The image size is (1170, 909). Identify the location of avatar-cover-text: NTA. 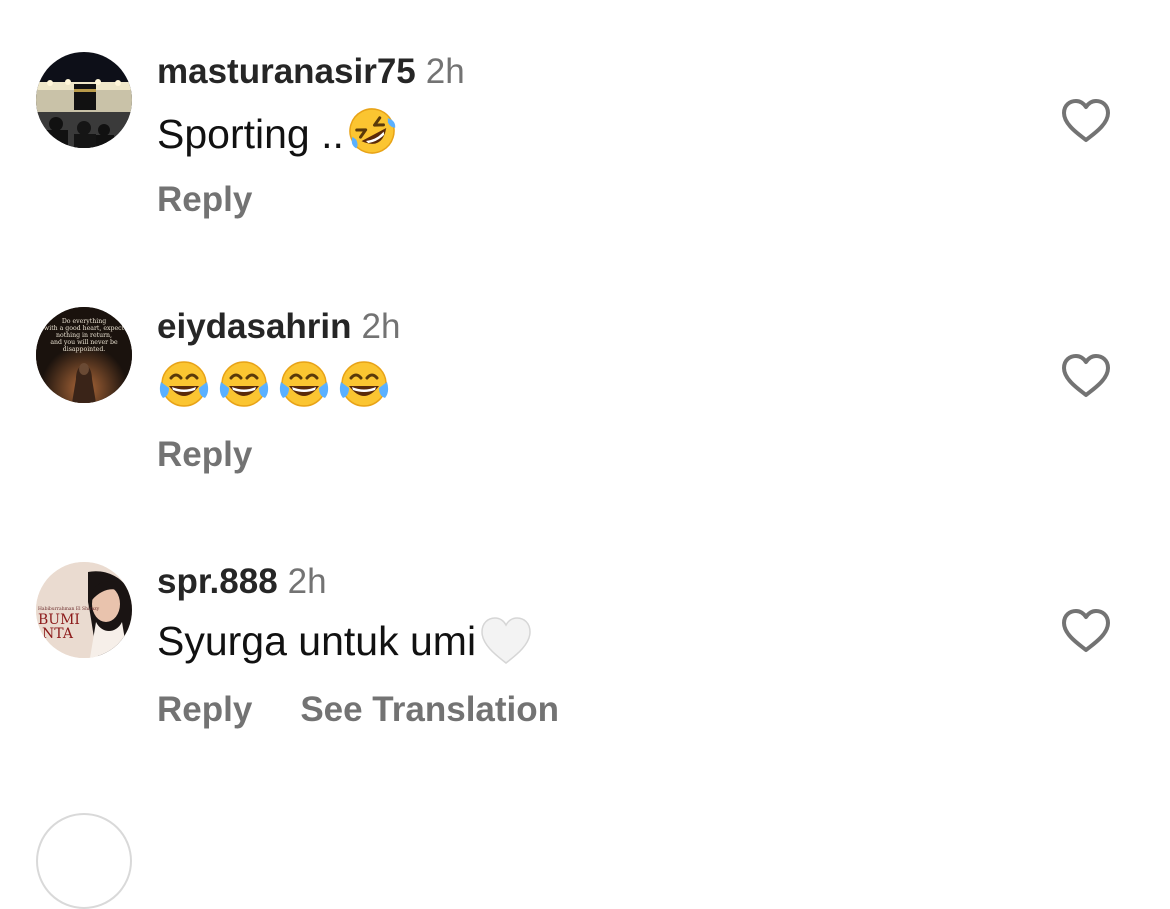
(58, 634).